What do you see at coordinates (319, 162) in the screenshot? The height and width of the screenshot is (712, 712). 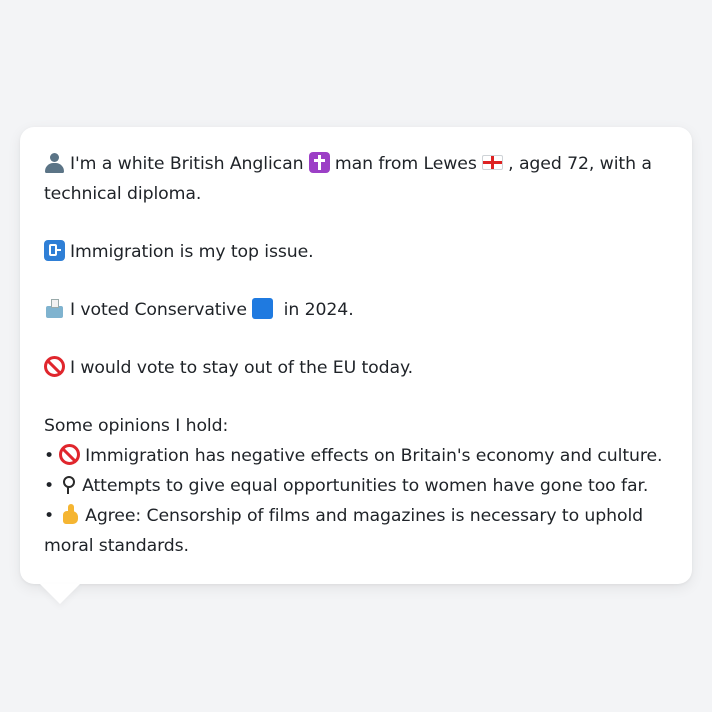 I see `latin-cross-icon` at bounding box center [319, 162].